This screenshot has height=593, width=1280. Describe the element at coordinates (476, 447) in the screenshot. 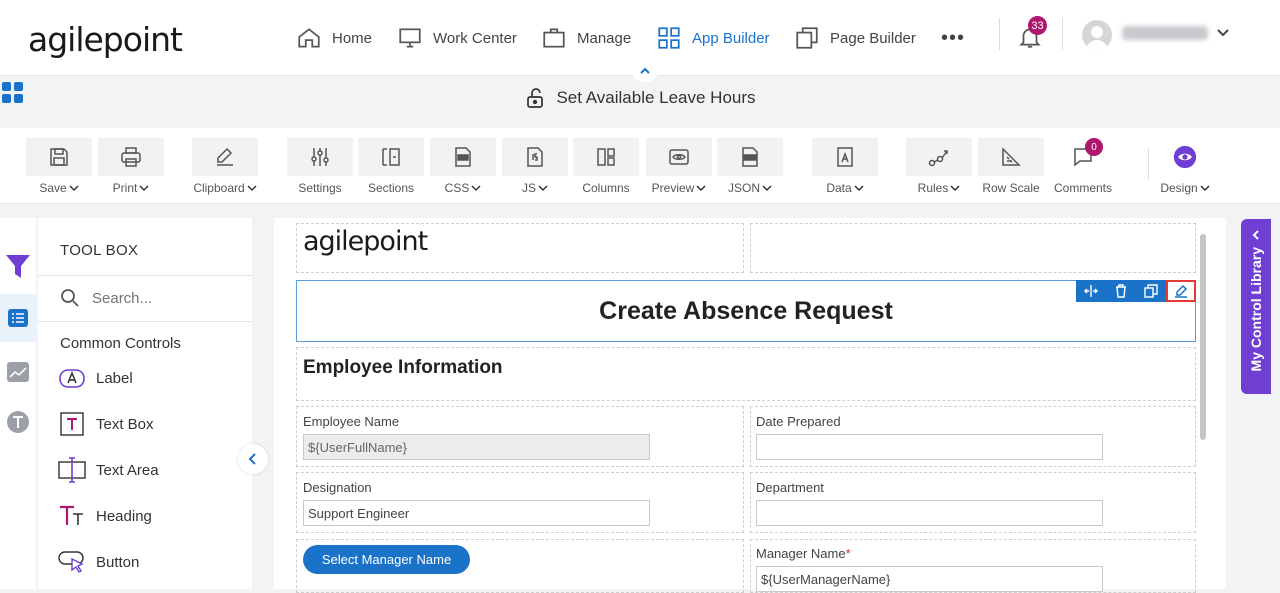

I see `employee-name-input` at that location.